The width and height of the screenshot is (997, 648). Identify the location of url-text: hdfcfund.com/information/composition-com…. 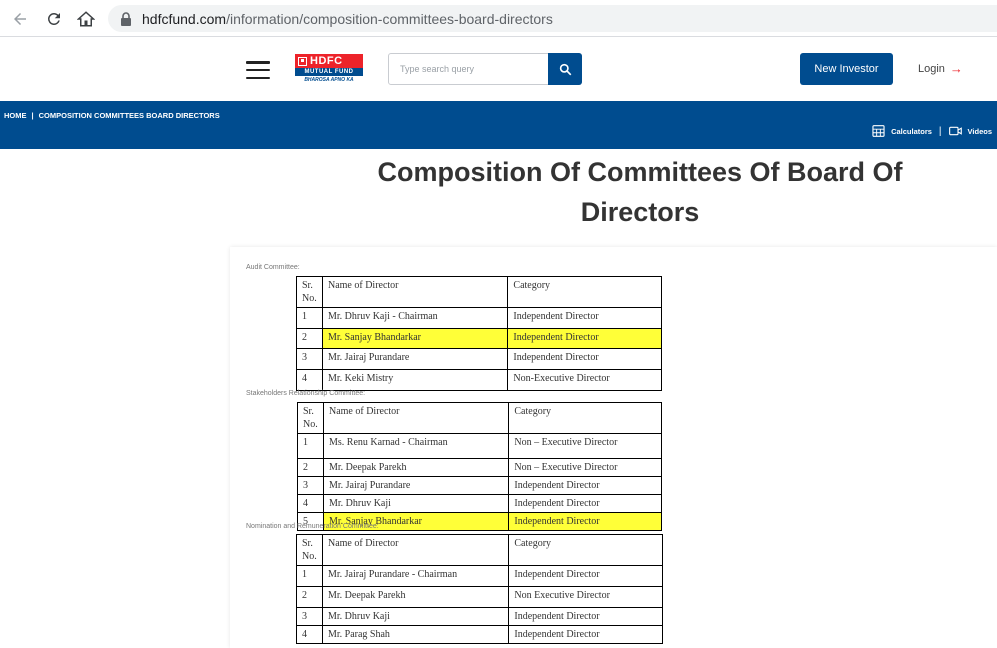
(347, 19).